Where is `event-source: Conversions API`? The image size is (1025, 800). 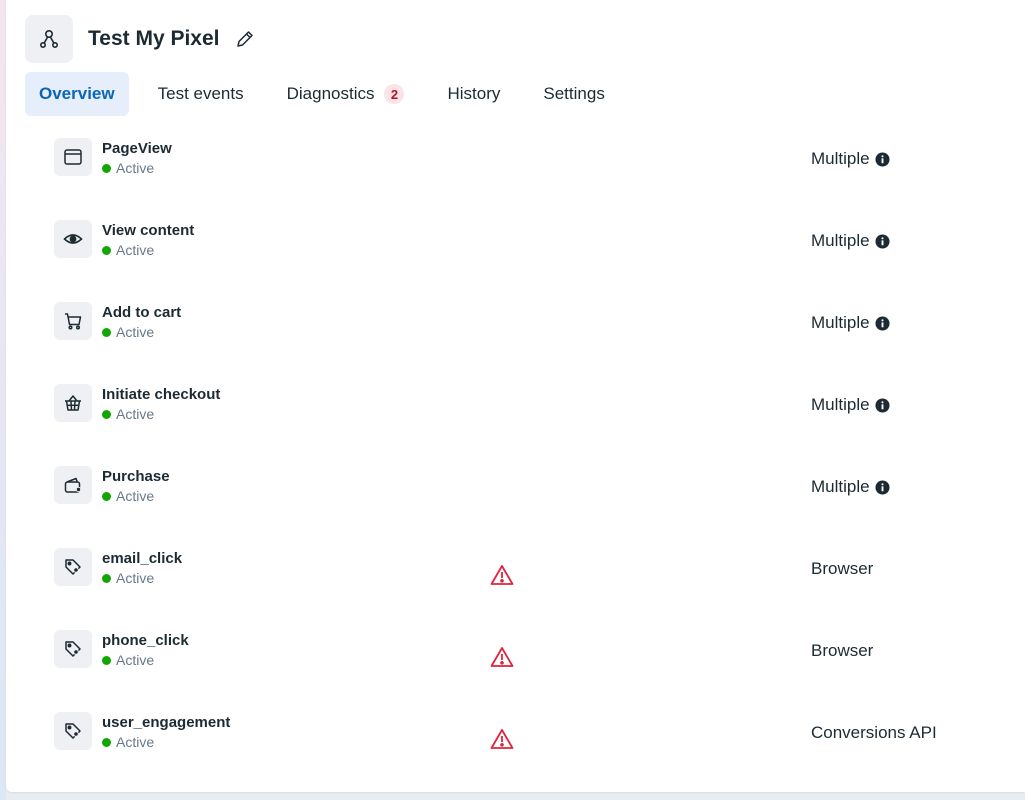
event-source: Conversions API is located at coordinates (874, 733).